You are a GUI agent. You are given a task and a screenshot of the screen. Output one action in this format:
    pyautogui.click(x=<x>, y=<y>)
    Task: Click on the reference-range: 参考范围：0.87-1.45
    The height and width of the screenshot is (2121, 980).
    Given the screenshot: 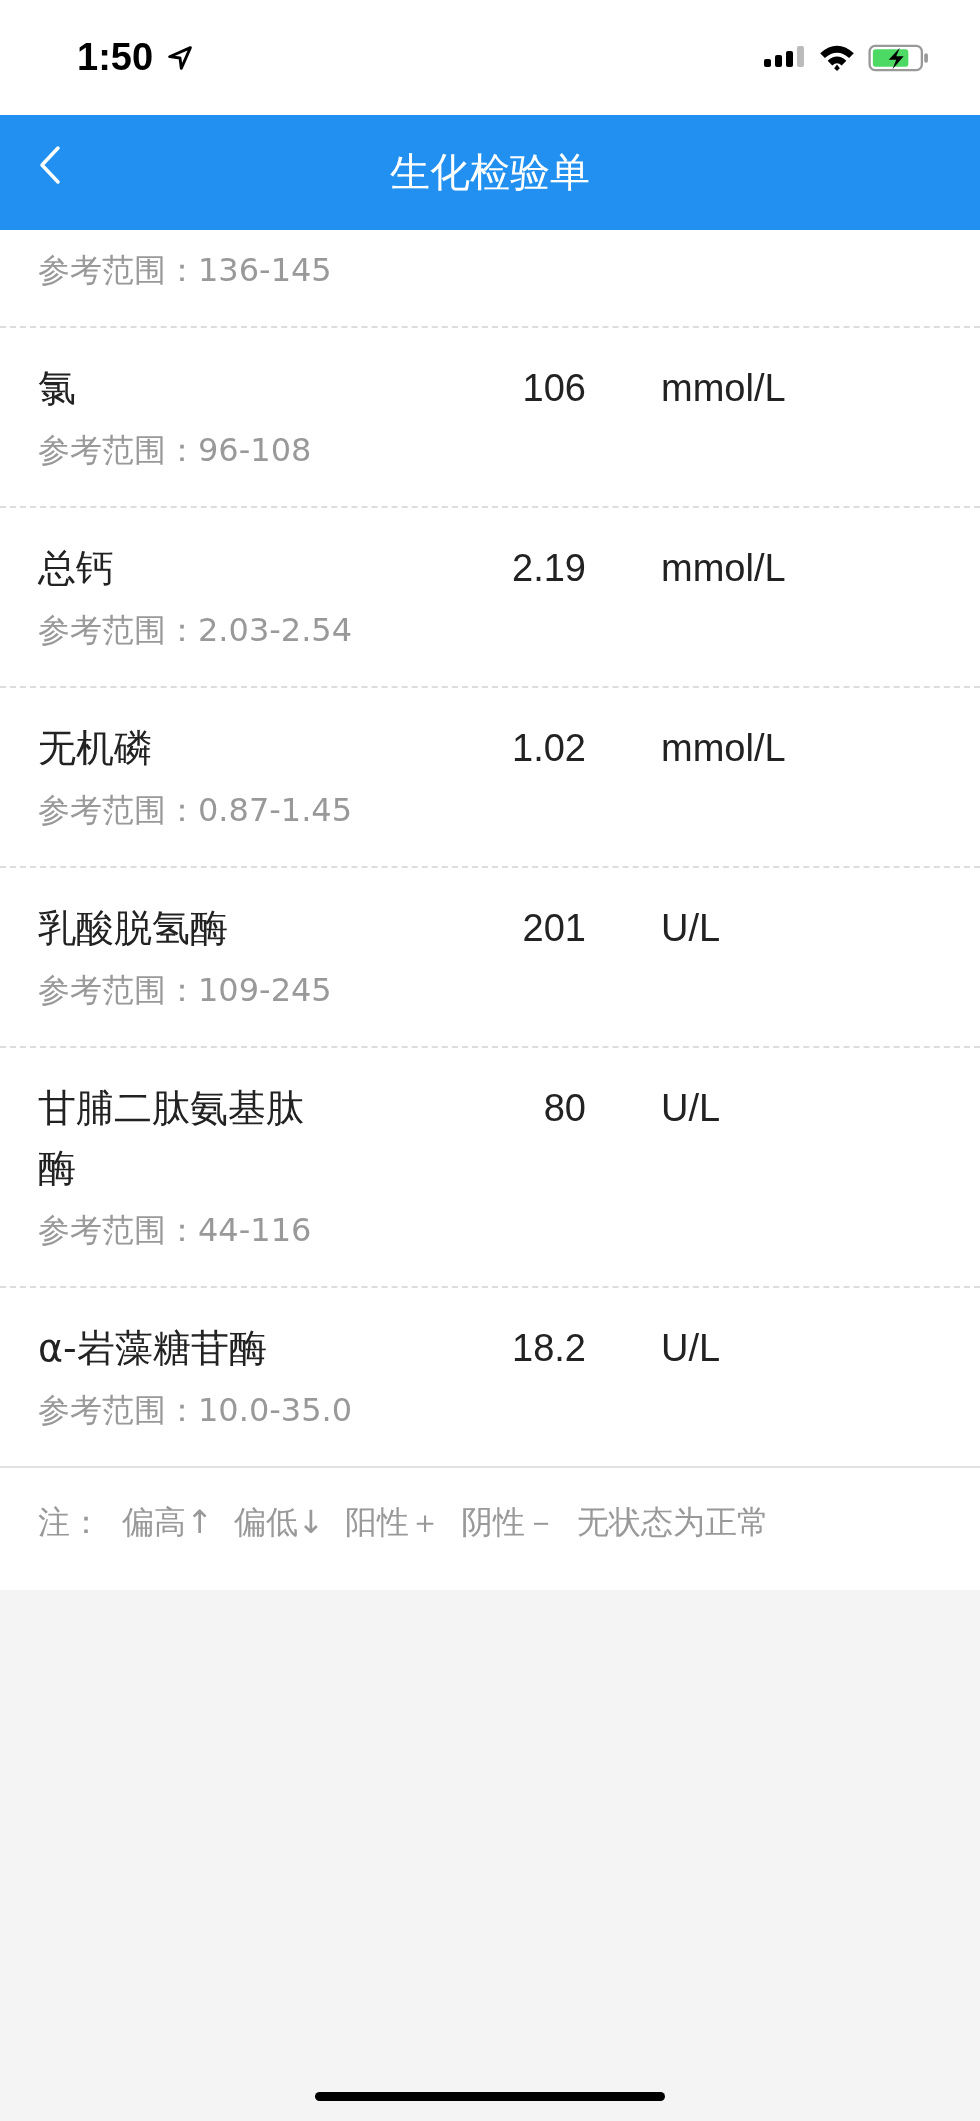 What is the action you would take?
    pyautogui.click(x=196, y=810)
    